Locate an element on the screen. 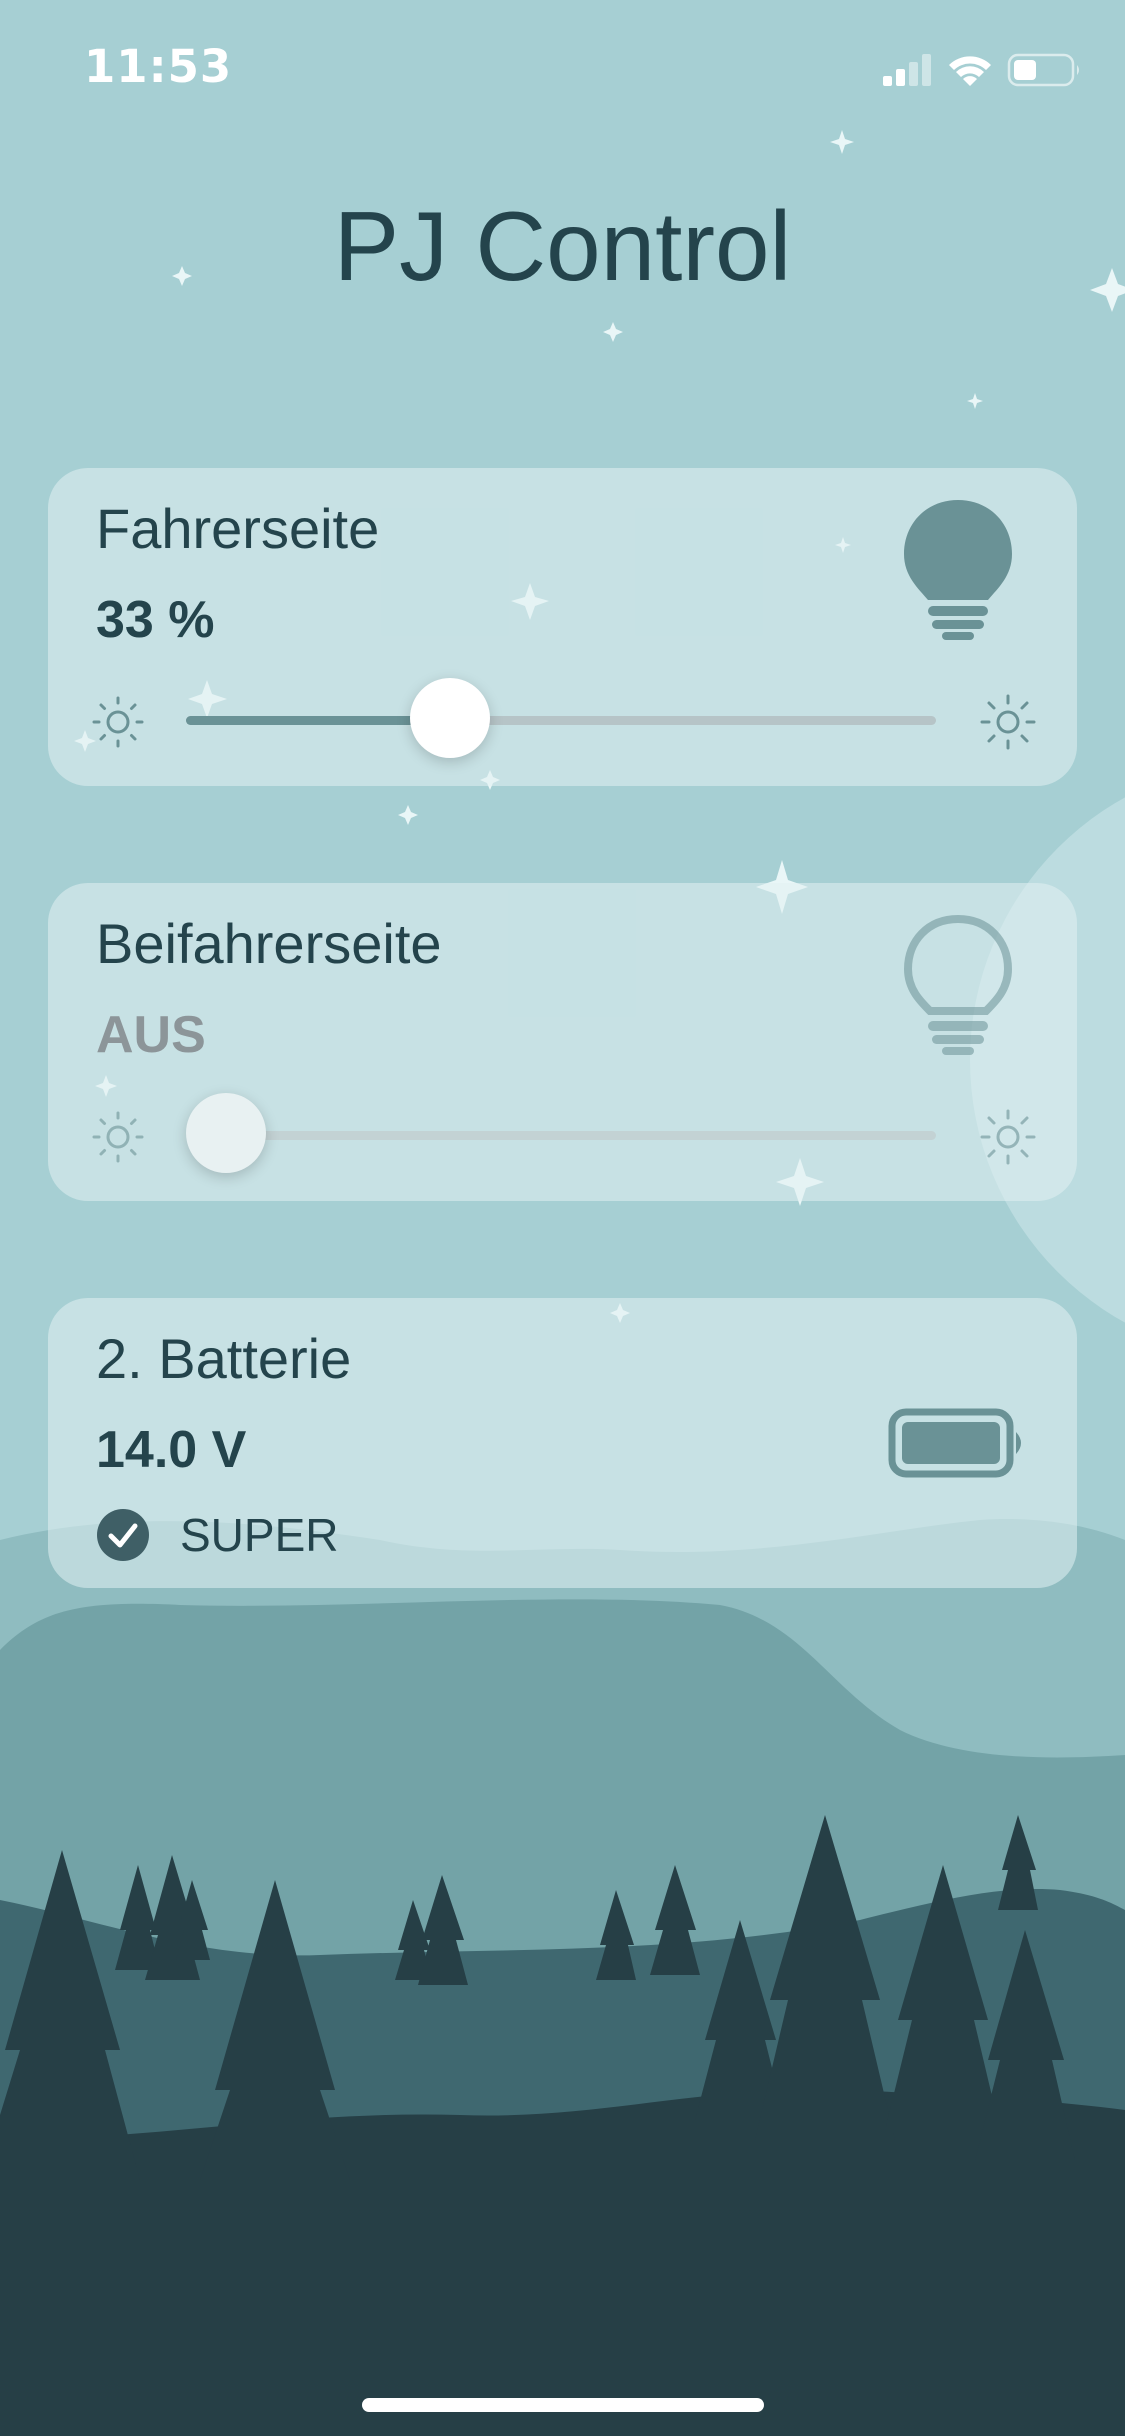 This screenshot has width=1125, height=2436. light-card-title: Fahrerseite is located at coordinates (238, 528).